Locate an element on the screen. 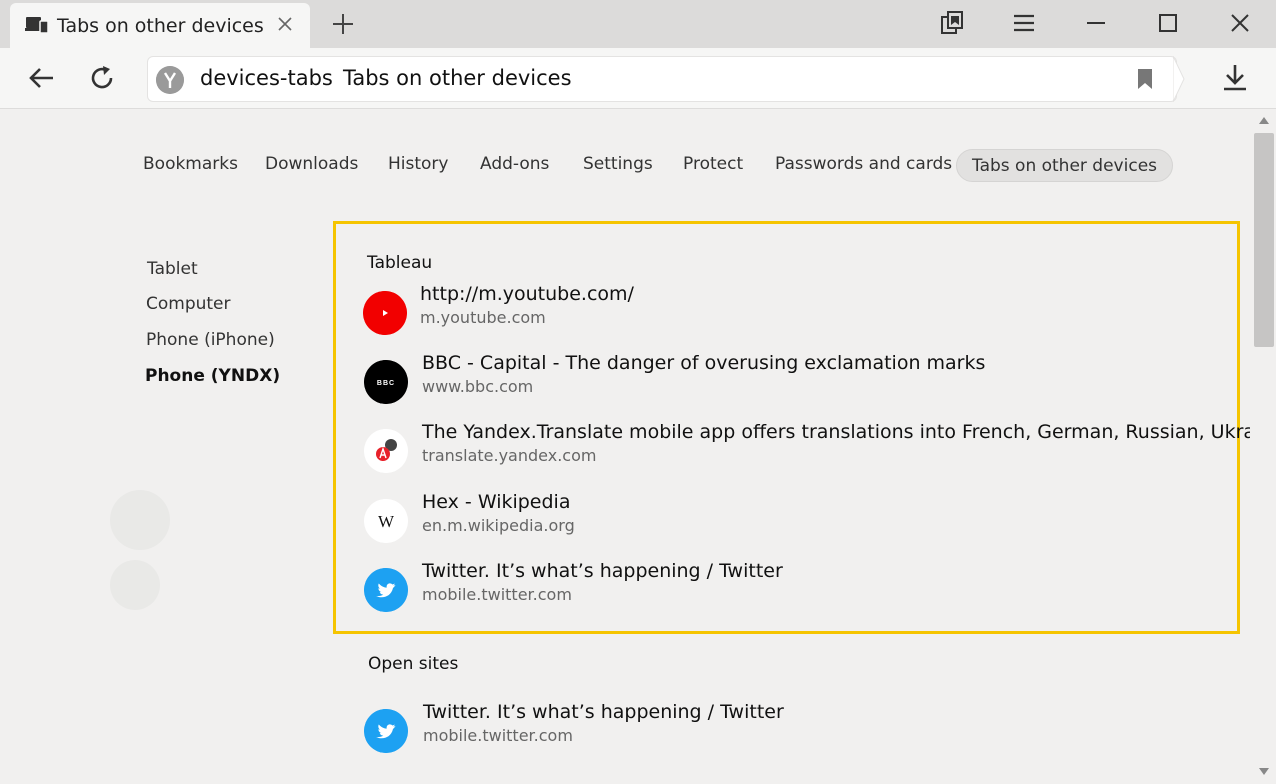 Image resolution: width=1276 pixels, height=784 pixels. nav-bookmarks: Bookmarks is located at coordinates (190, 164).